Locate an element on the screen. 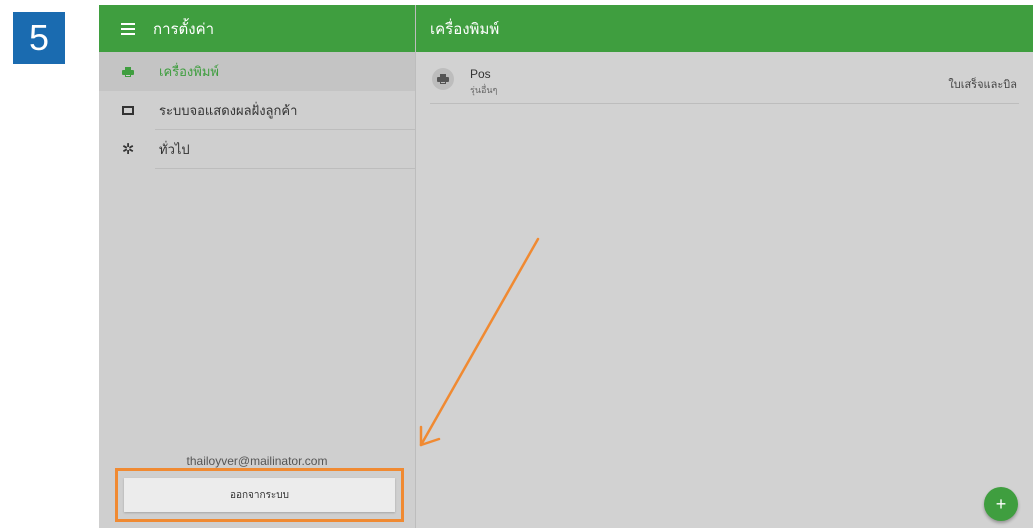 Image resolution: width=1033 pixels, height=528 pixels. annotation-arrow is located at coordinates (479, 342).